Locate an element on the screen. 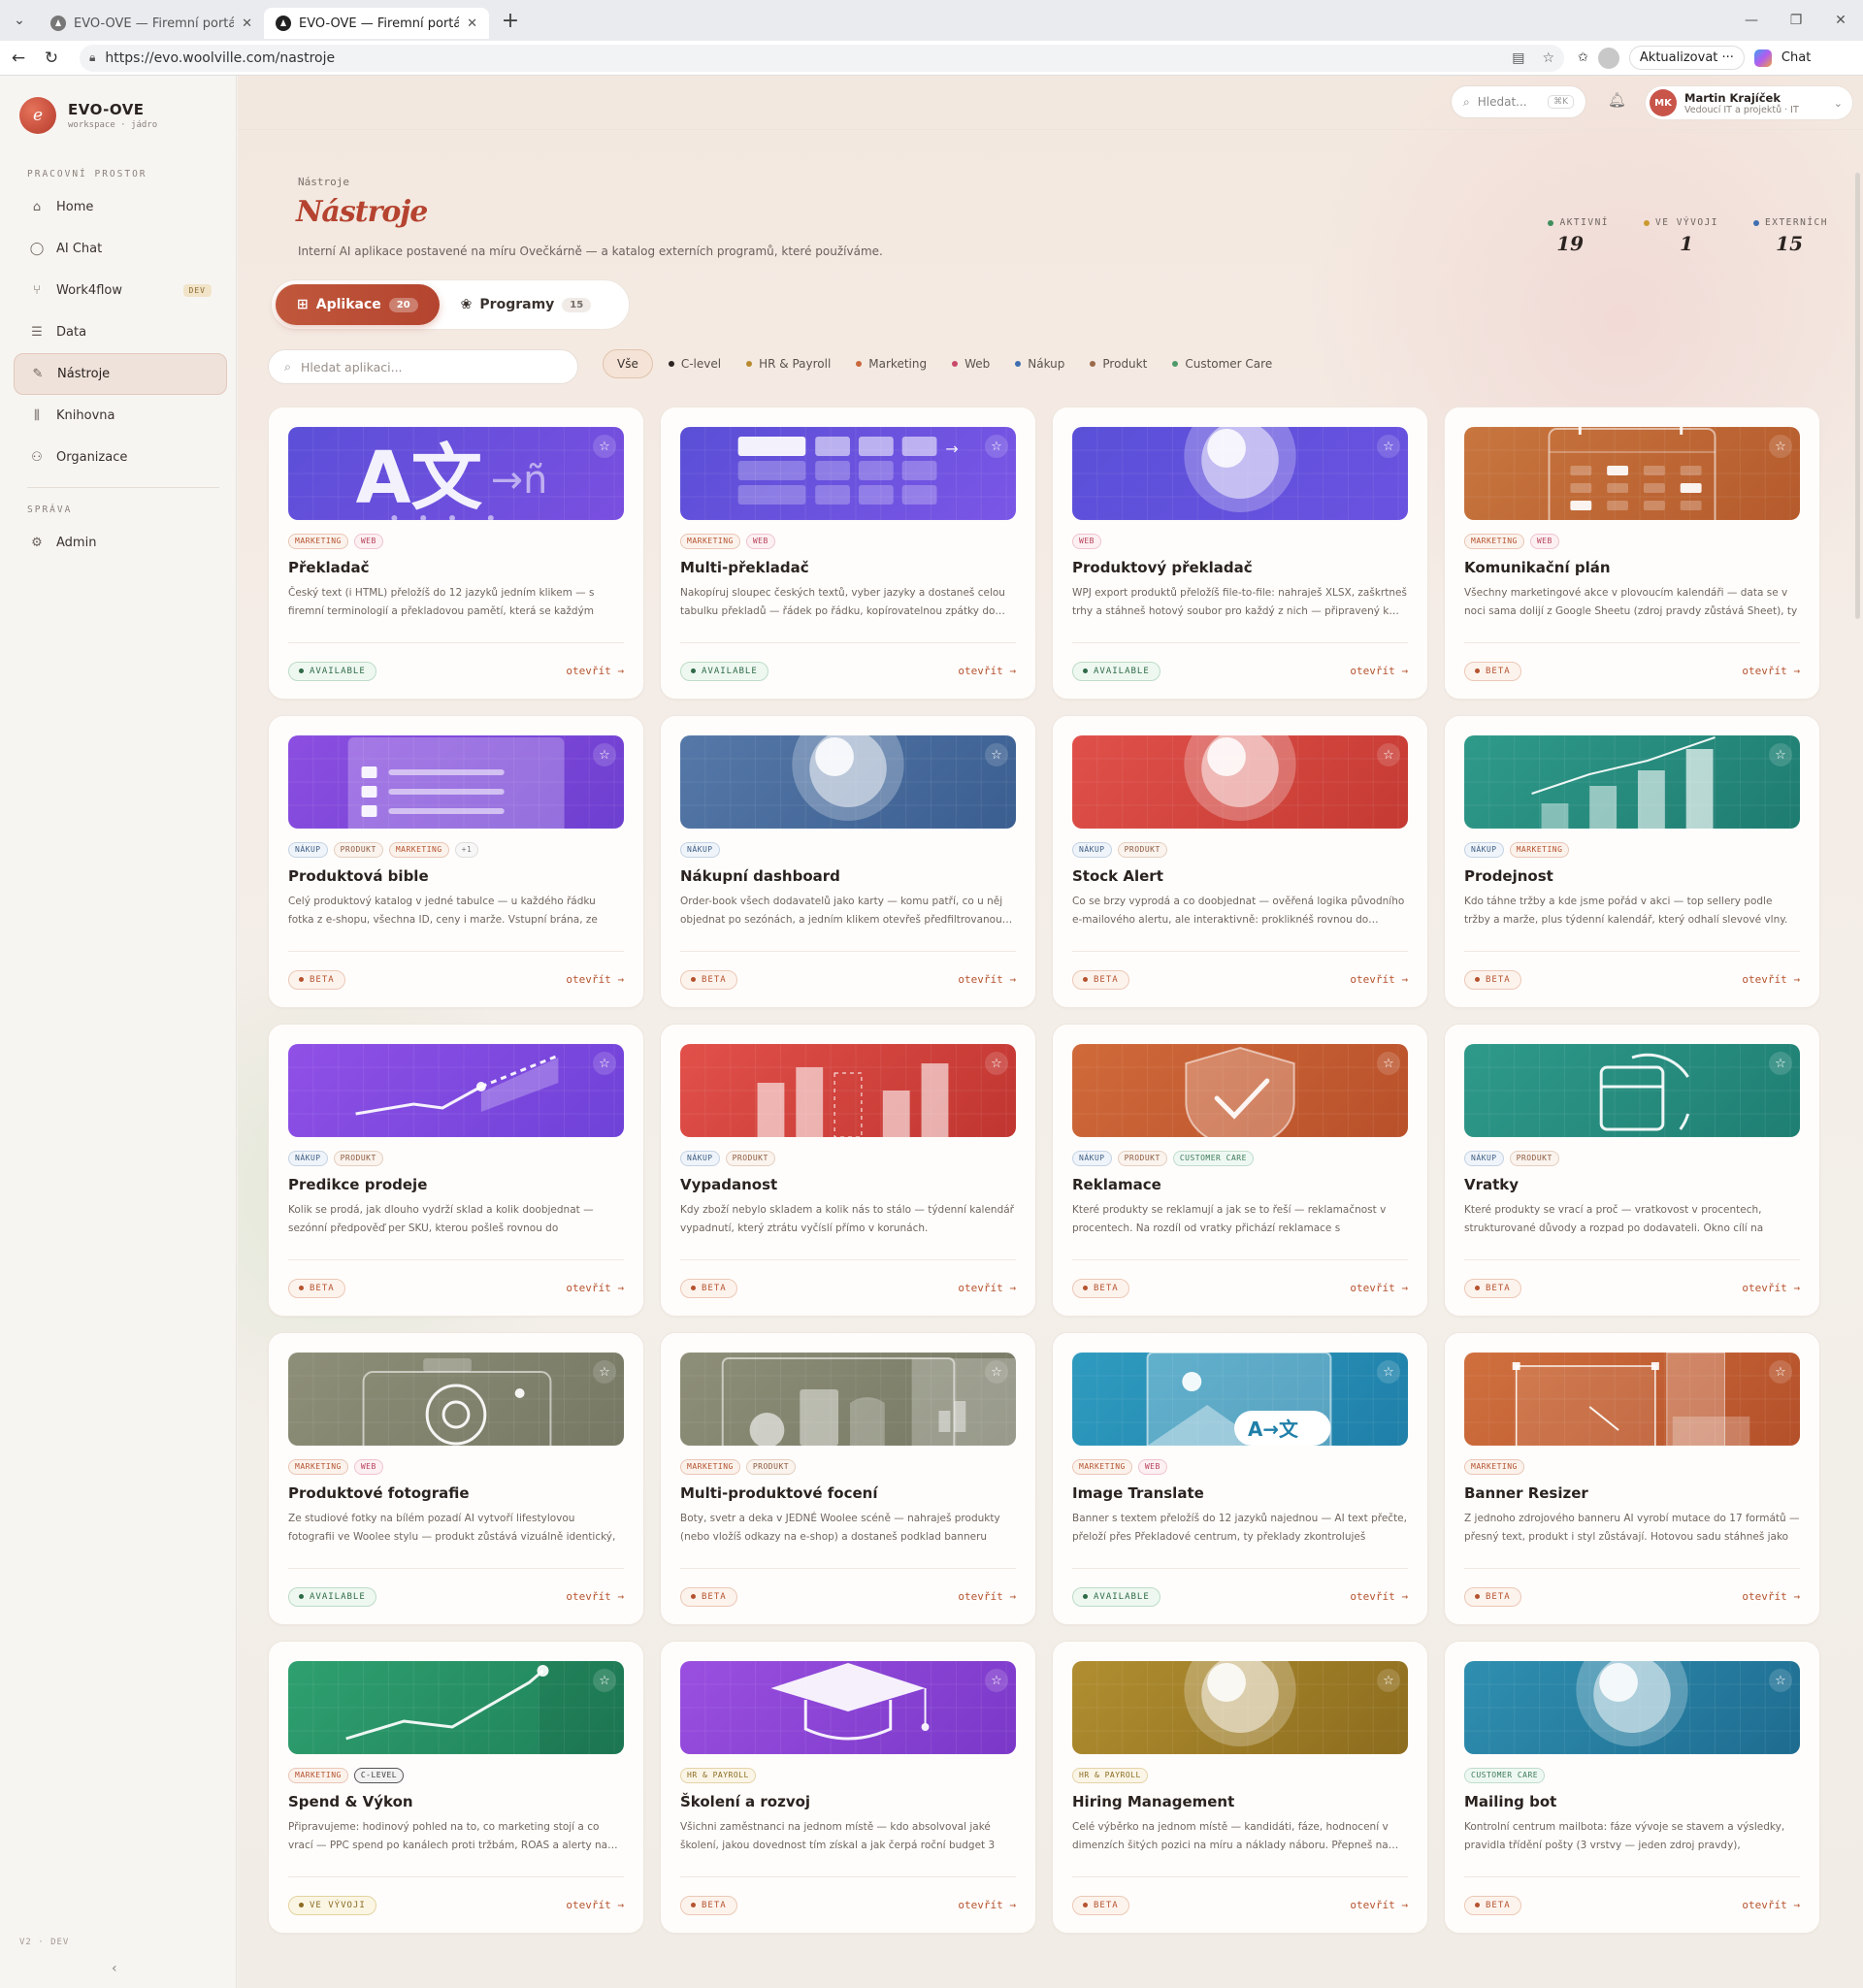 The width and height of the screenshot is (1863, 1988). filter-chip-c-level: C-level is located at coordinates (695, 364).